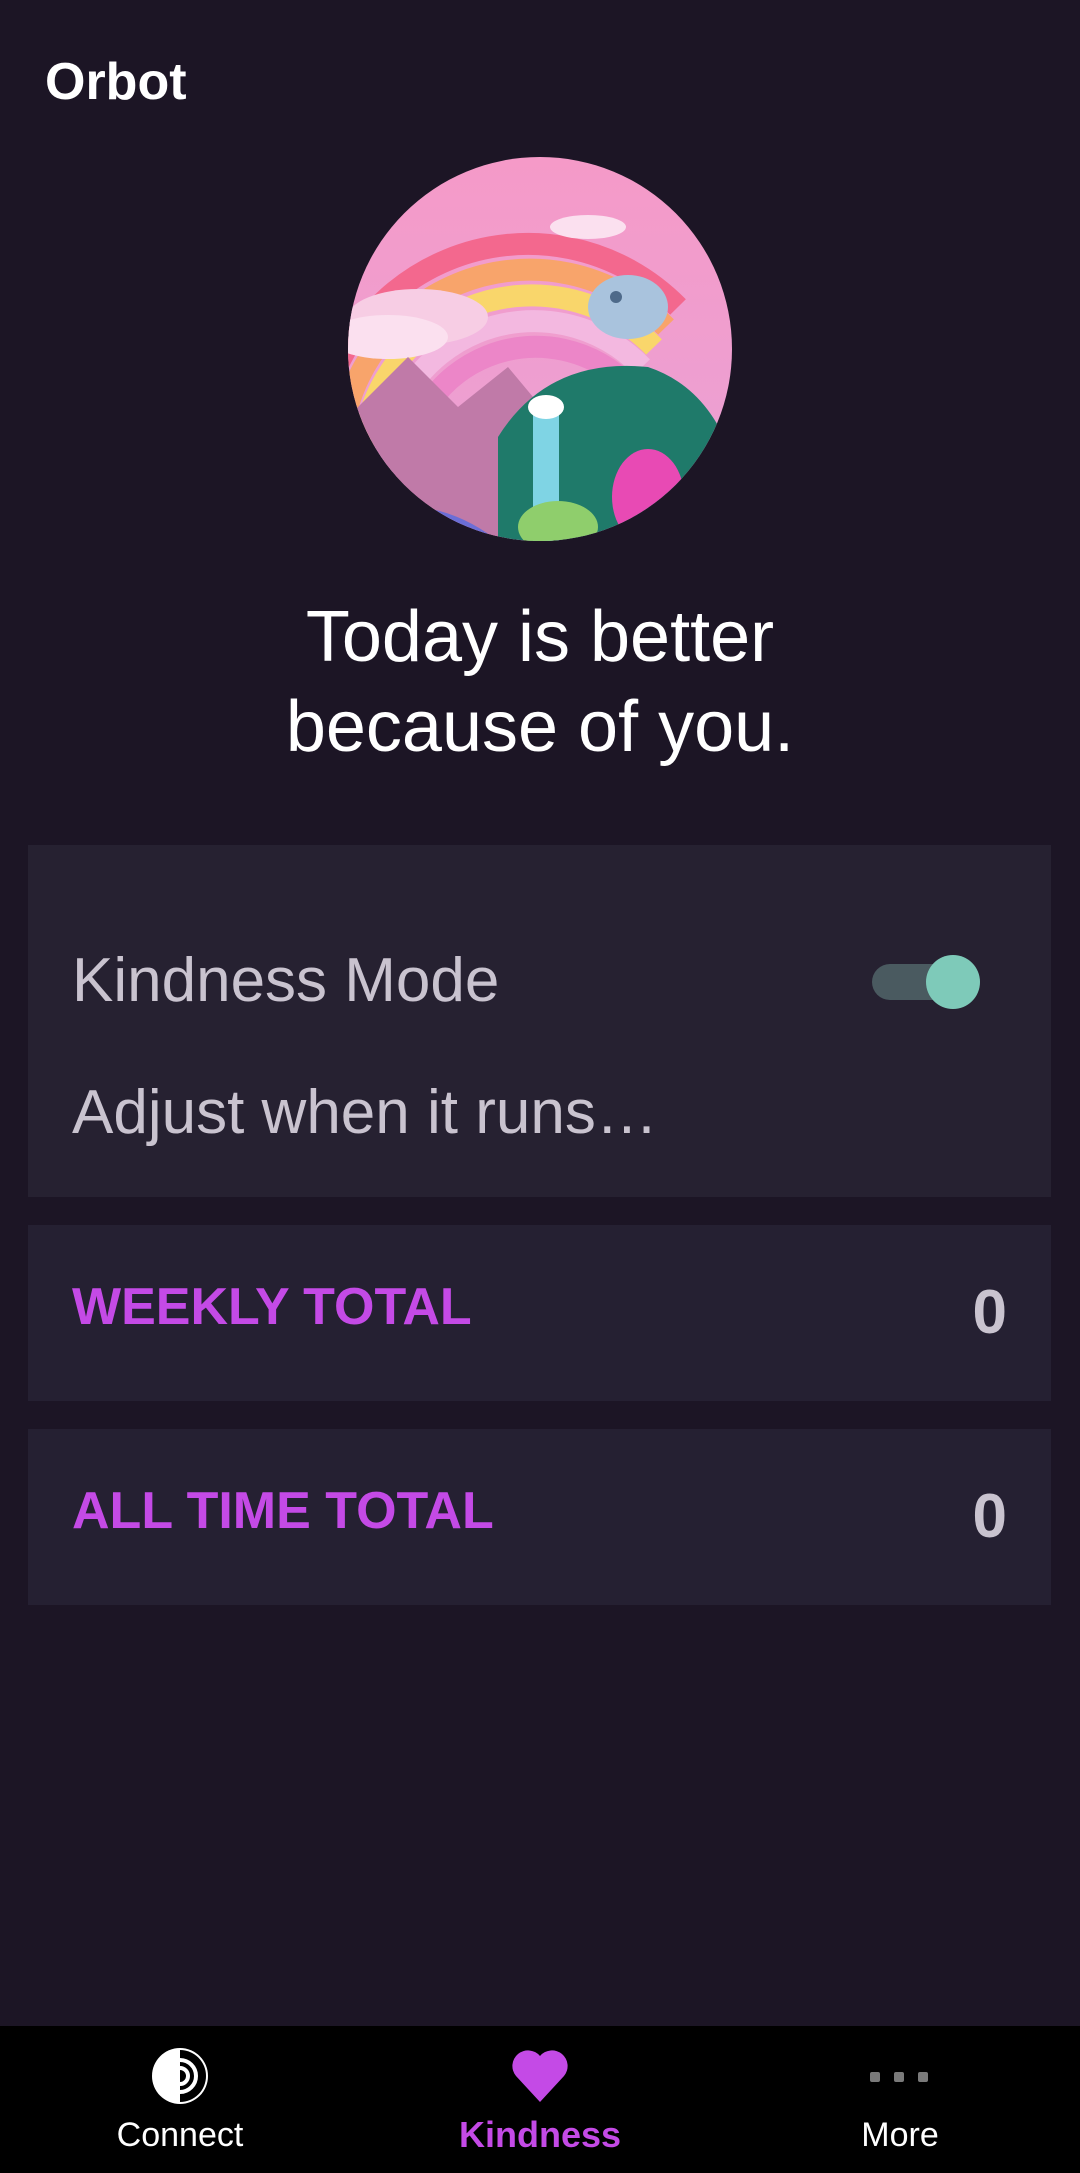 The width and height of the screenshot is (1080, 2173). Describe the element at coordinates (540, 2134) in the screenshot. I see `nav-kindness-label: Kindness` at that location.